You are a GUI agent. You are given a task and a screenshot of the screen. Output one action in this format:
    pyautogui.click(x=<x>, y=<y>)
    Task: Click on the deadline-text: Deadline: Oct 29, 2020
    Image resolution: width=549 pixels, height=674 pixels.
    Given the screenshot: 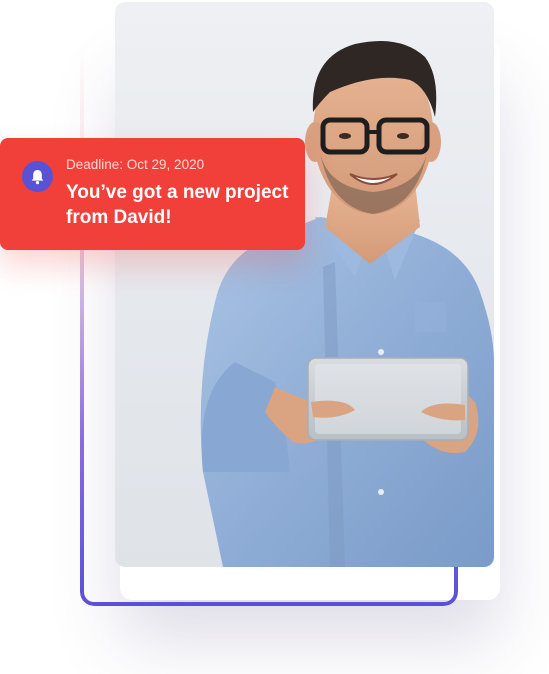 What is the action you would take?
    pyautogui.click(x=135, y=164)
    